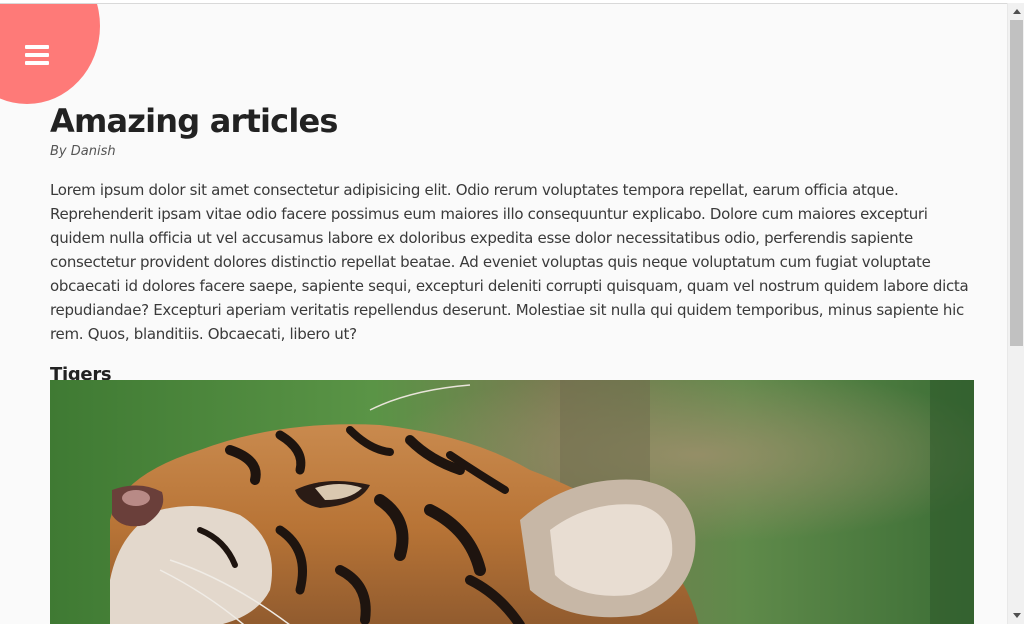  I want to click on article-title: Amazing articles, so click(194, 121).